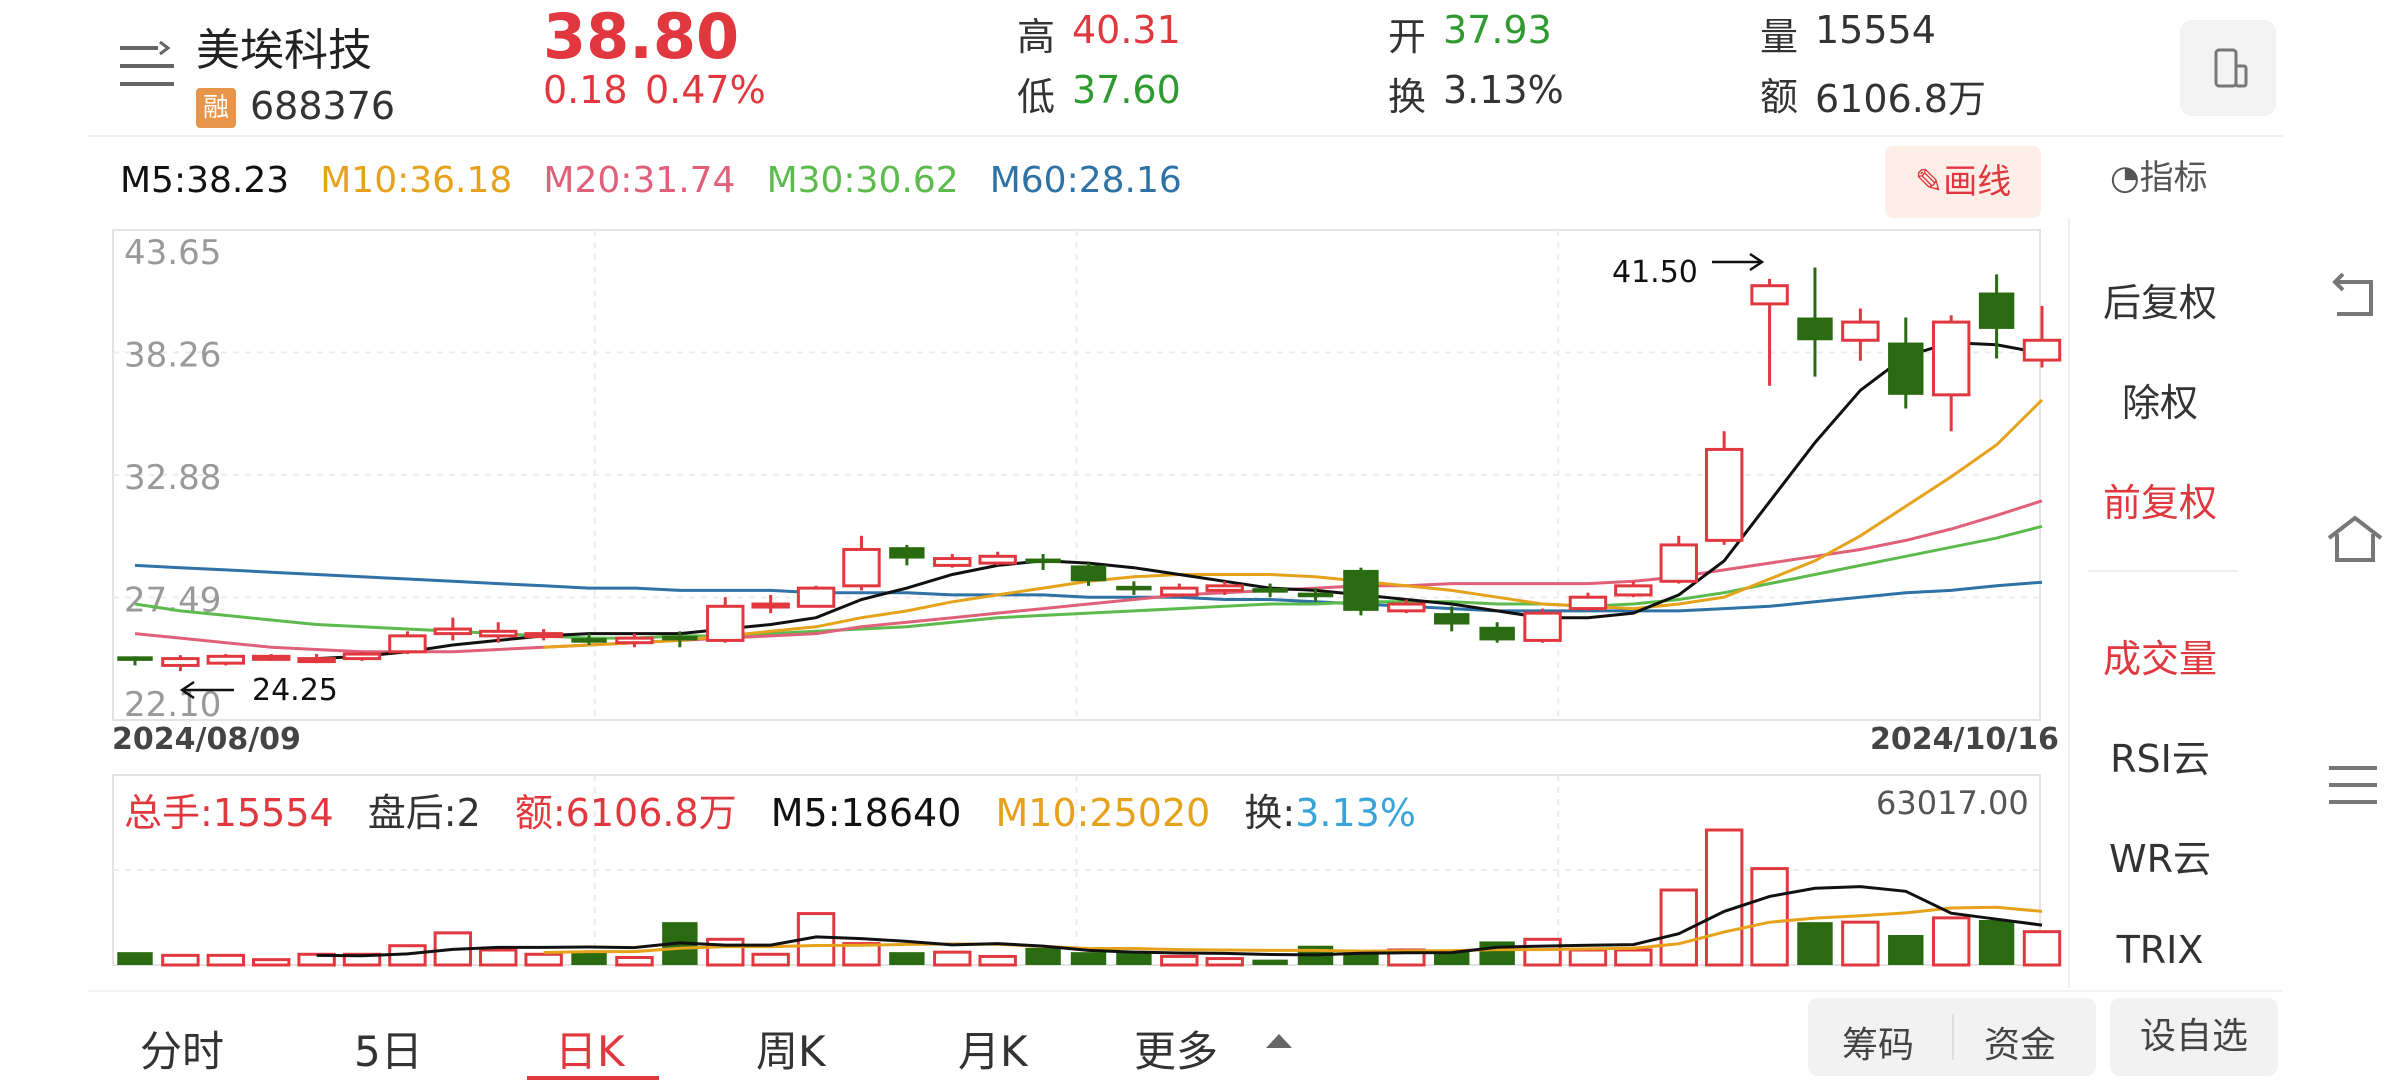  I want to click on chips-button: 筹码, so click(1878, 1042).